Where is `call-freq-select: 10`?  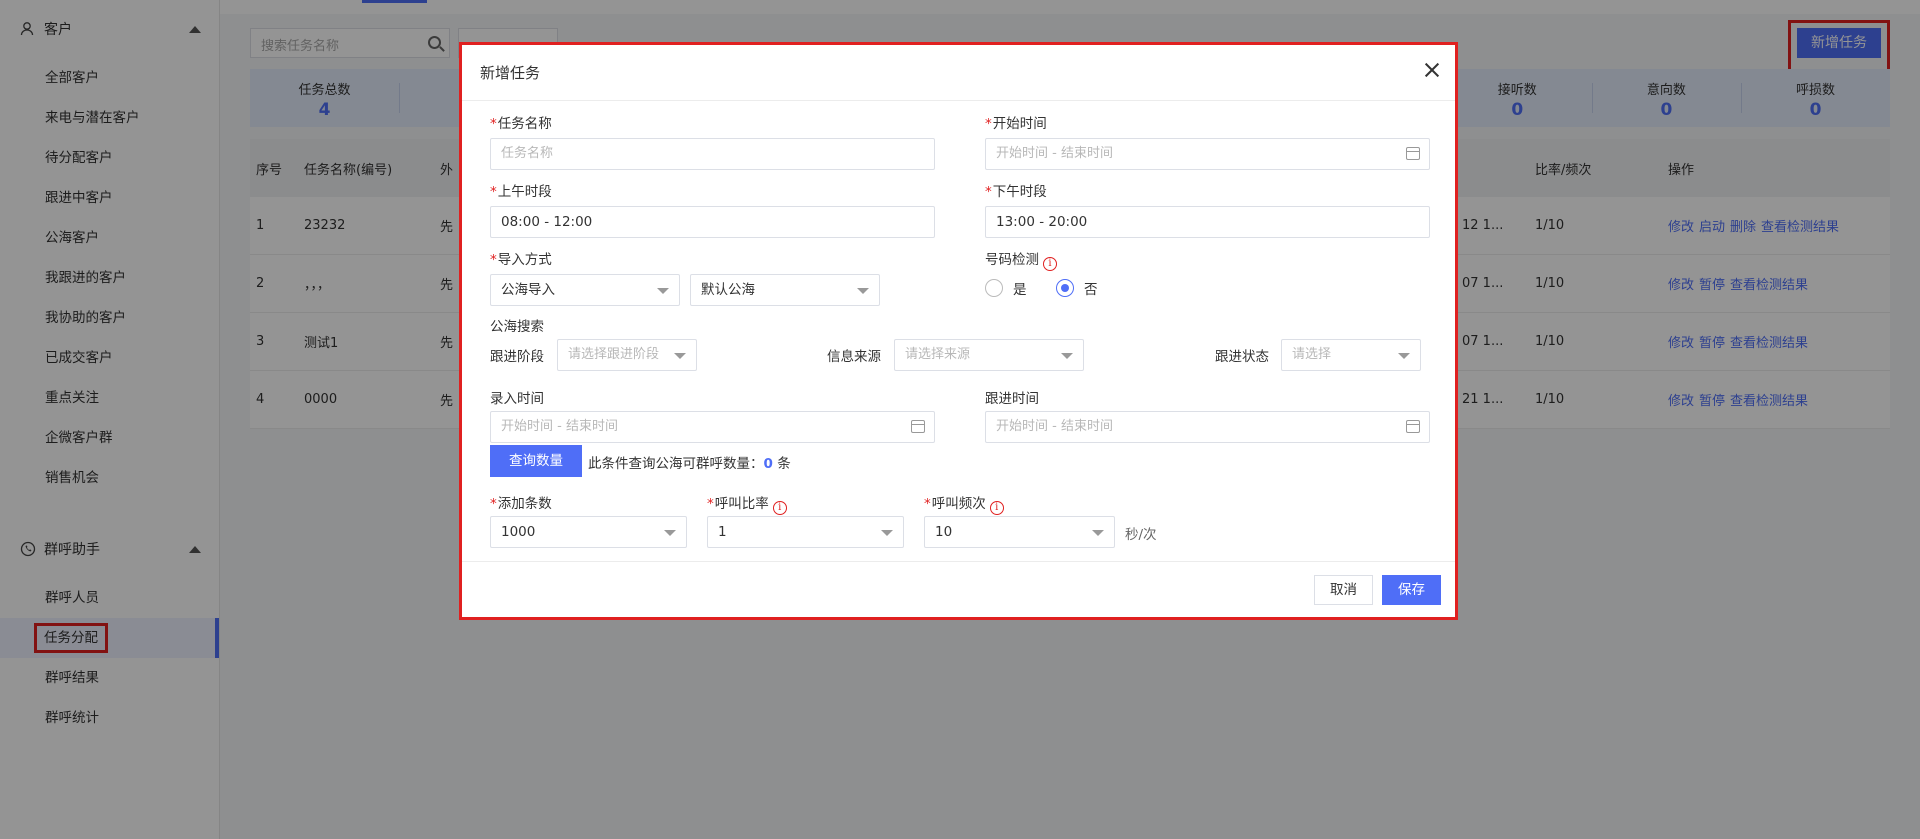
call-freq-select: 10 is located at coordinates (1019, 532).